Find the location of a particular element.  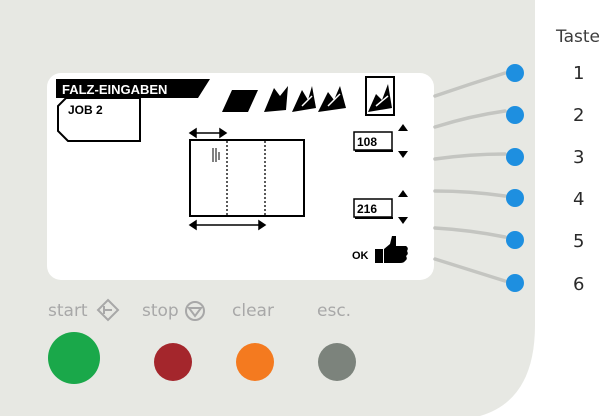

esc-label: esc. is located at coordinates (334, 311).